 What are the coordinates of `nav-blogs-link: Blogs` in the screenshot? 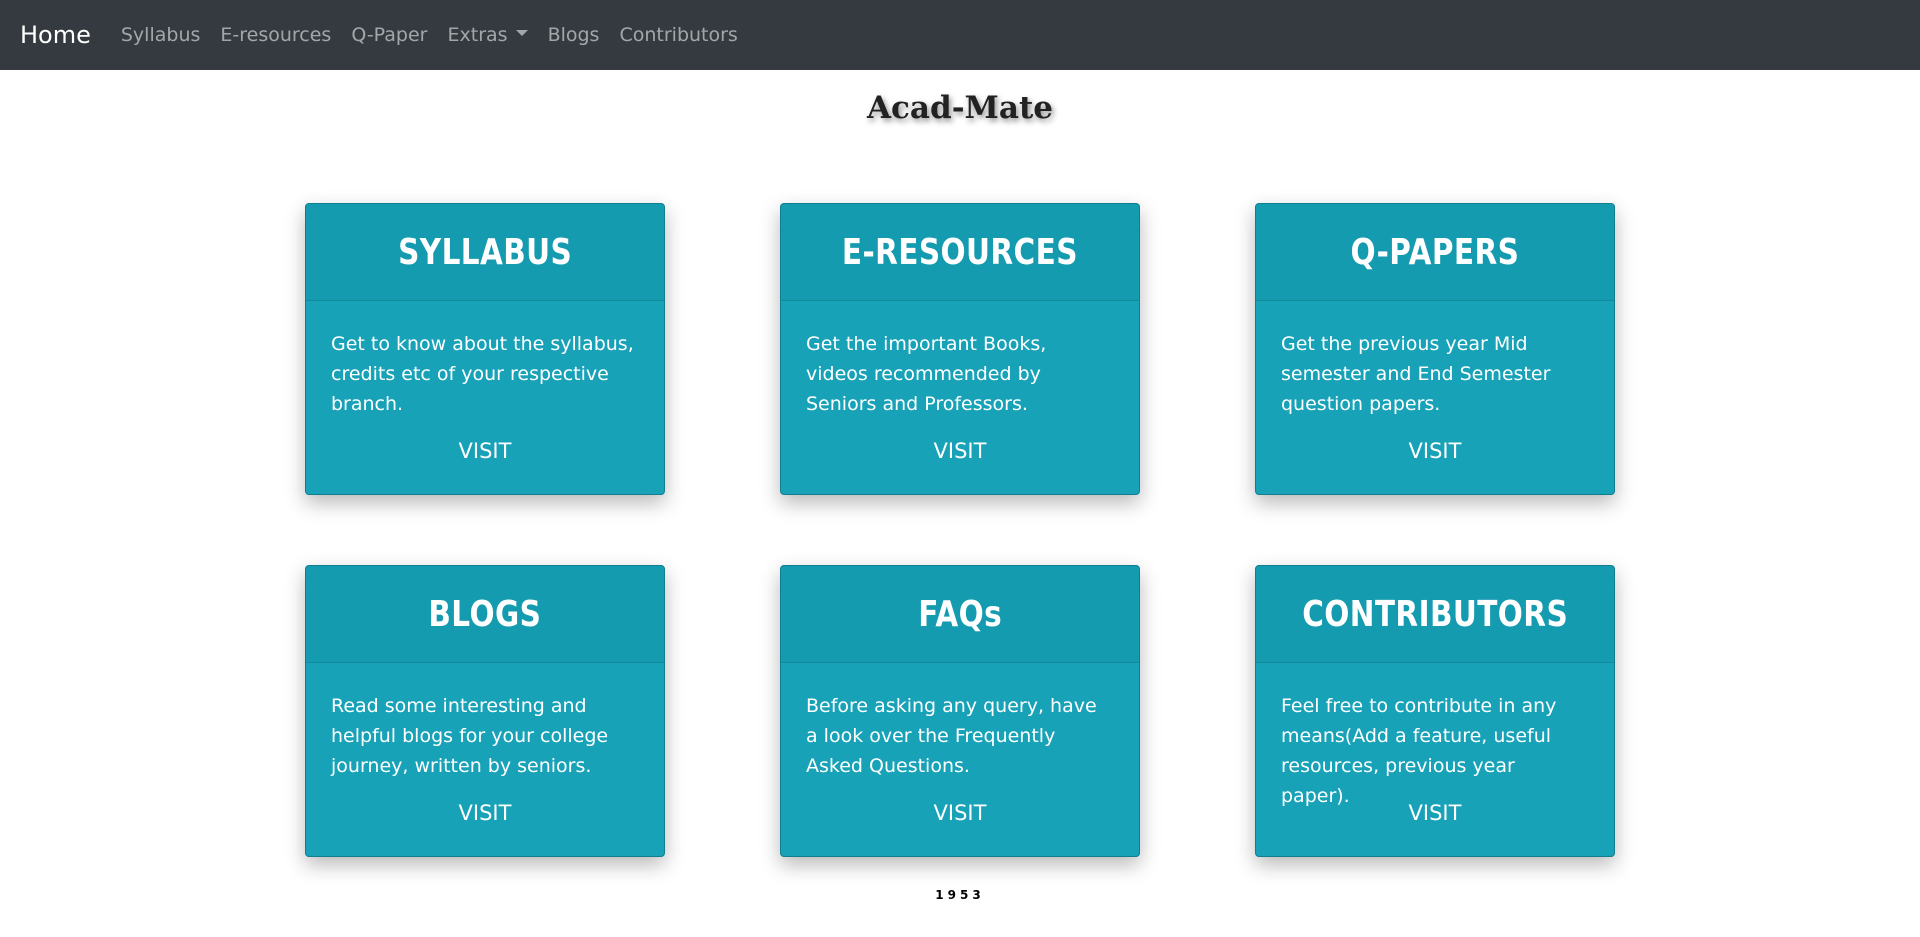 It's located at (574, 35).